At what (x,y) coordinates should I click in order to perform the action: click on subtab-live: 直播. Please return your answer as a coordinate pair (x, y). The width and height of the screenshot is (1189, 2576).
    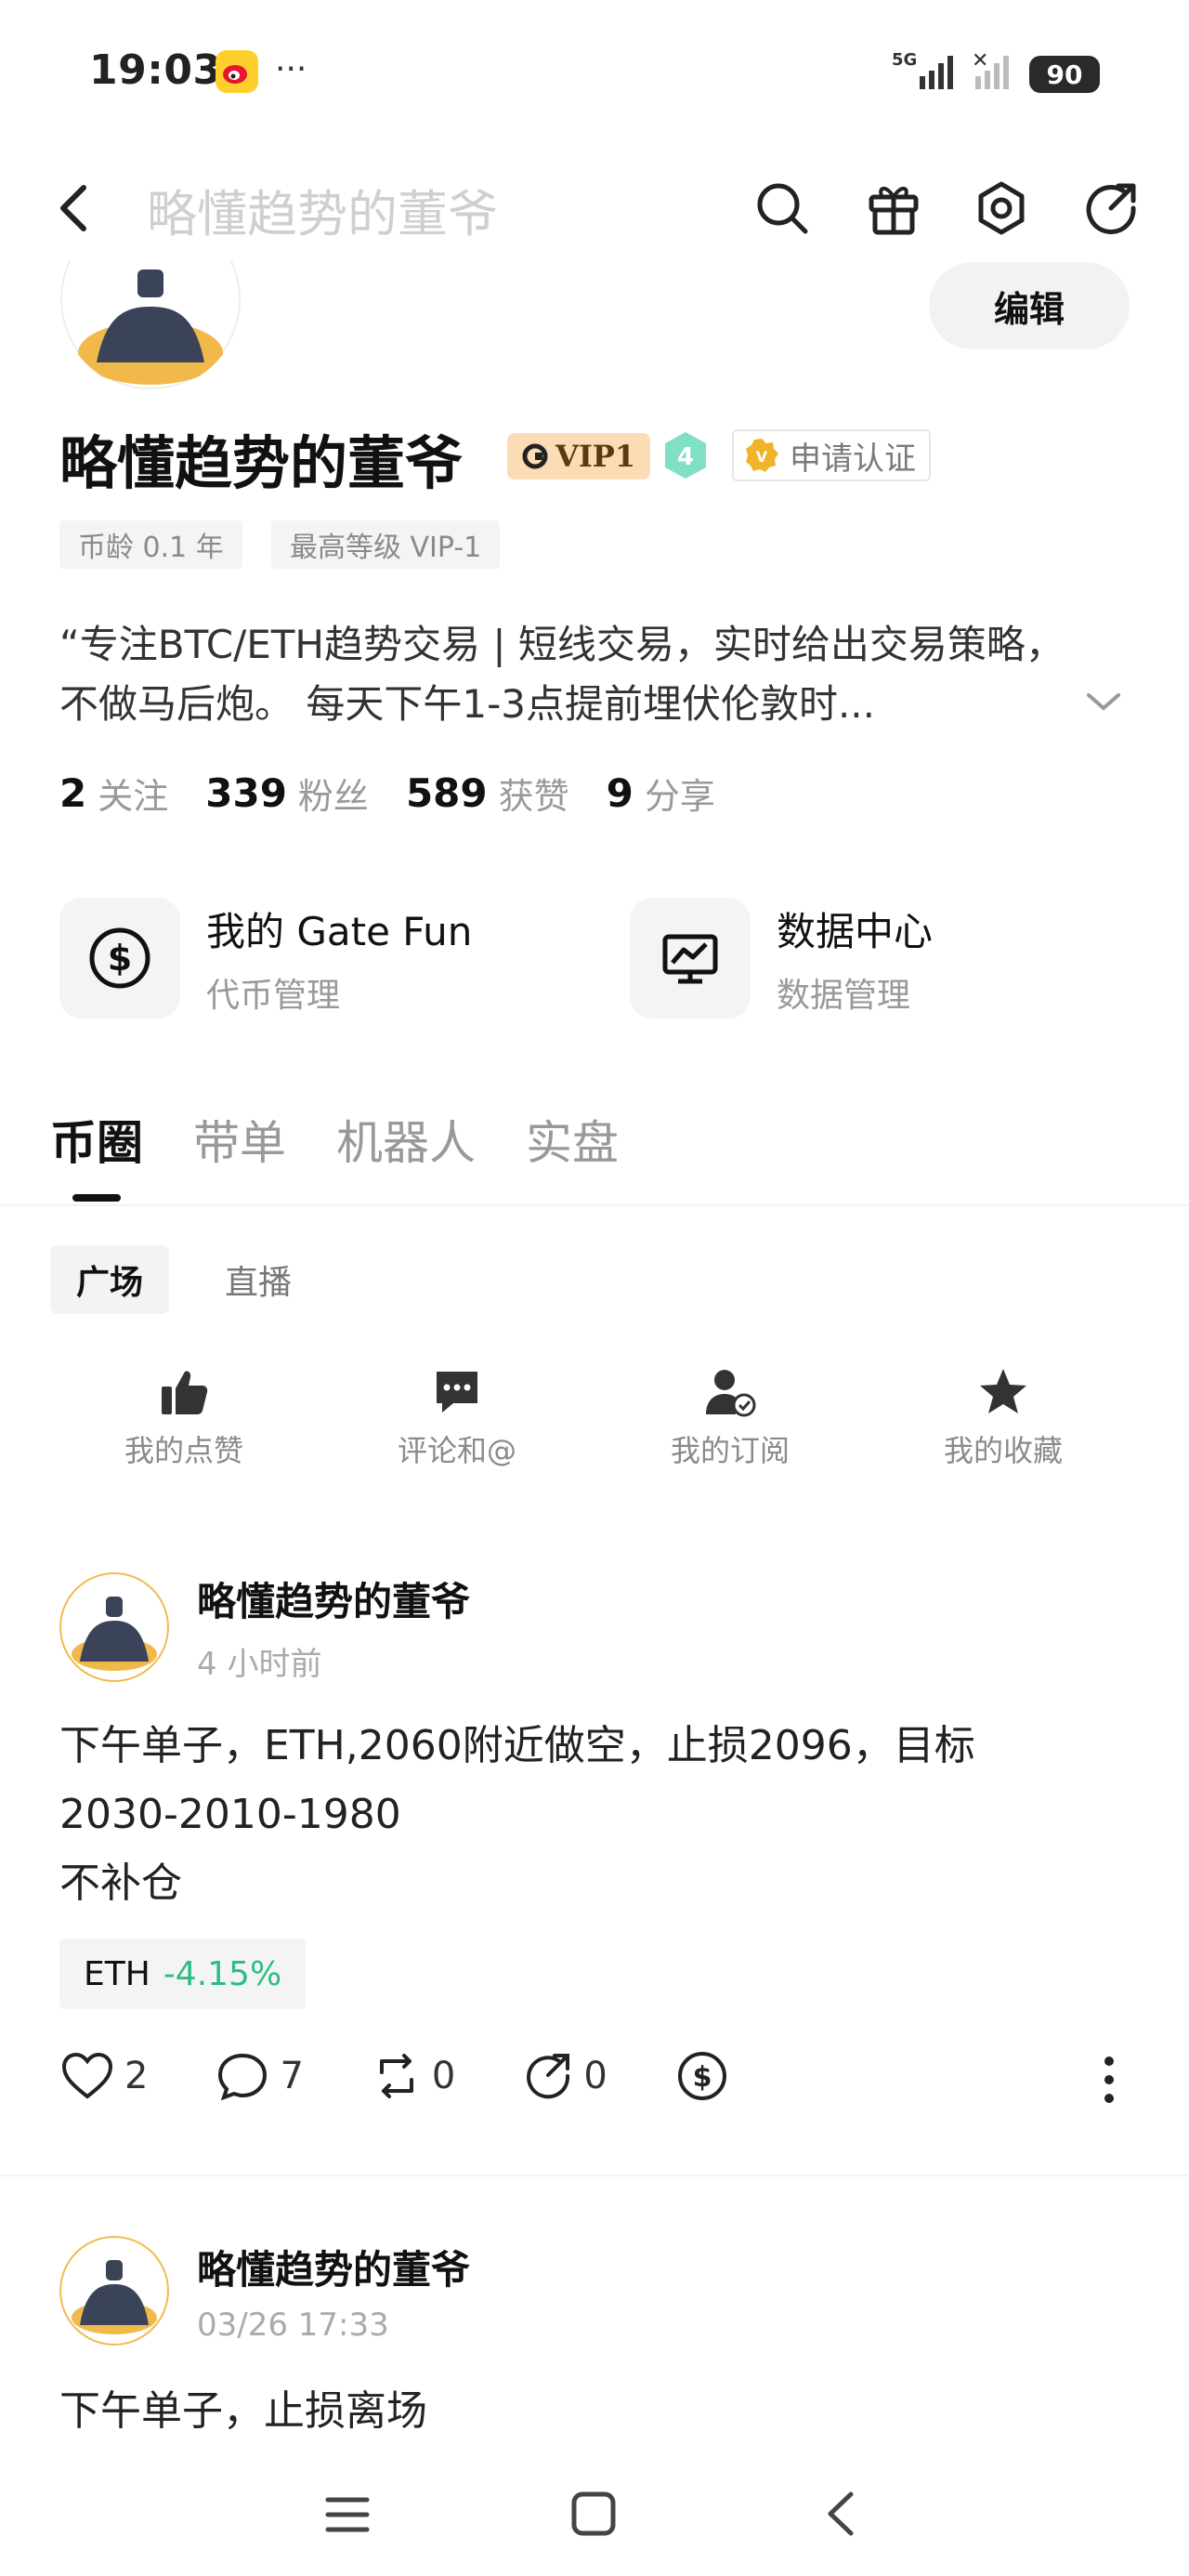
    Looking at the image, I should click on (258, 1279).